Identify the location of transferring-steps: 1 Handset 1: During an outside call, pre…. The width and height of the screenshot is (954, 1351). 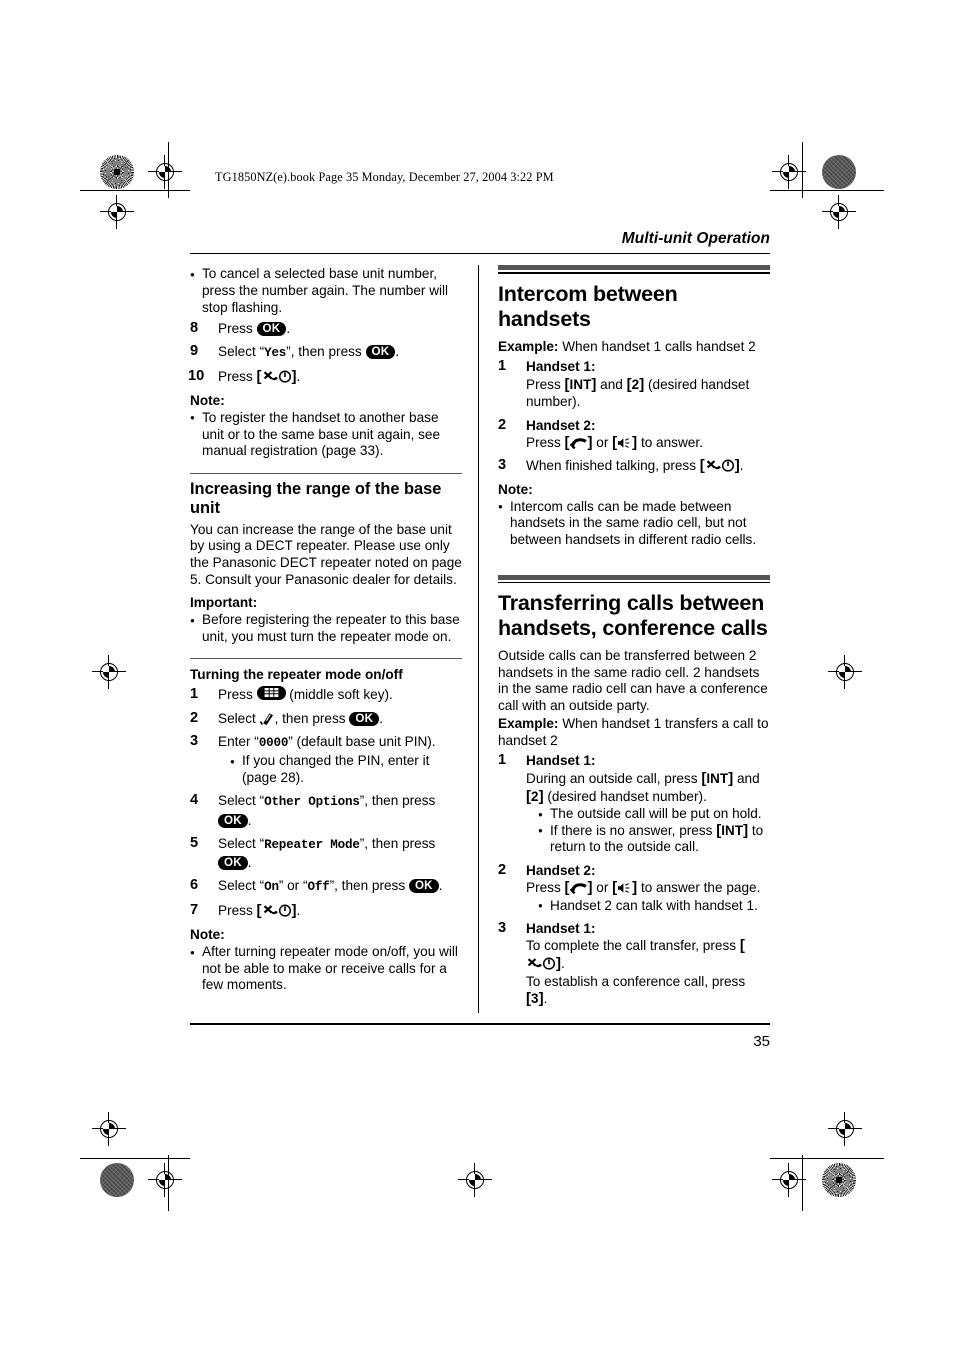
(634, 879).